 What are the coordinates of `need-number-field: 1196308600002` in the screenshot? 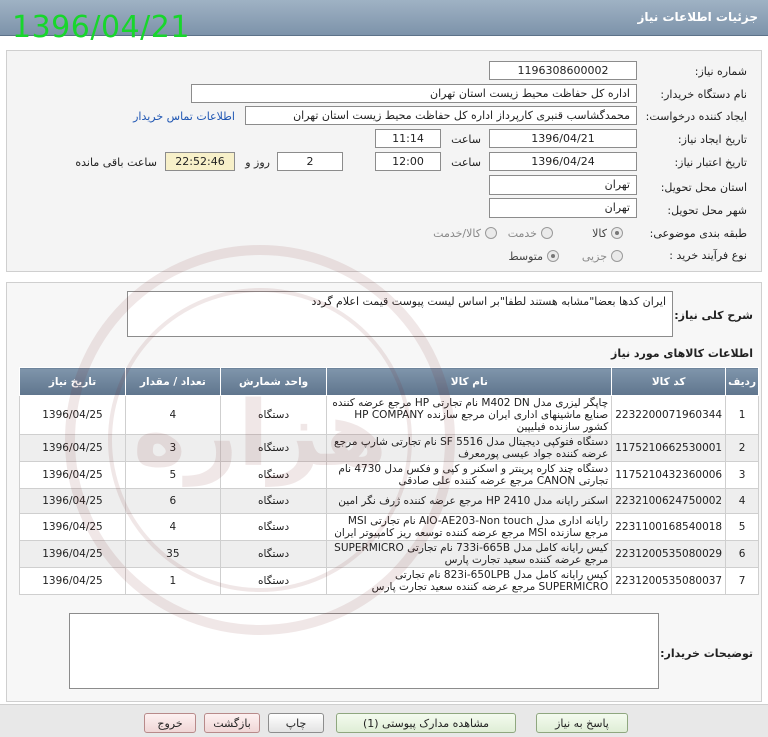 It's located at (563, 70).